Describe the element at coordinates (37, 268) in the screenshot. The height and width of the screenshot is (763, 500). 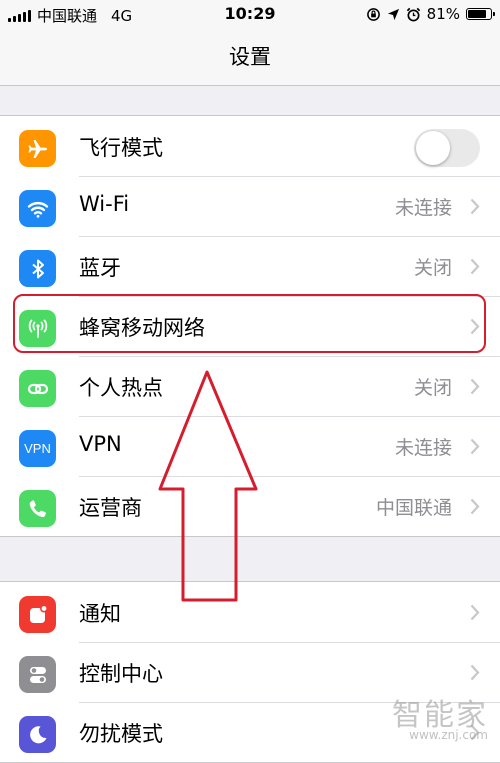
I see `bluetooth-icon` at that location.